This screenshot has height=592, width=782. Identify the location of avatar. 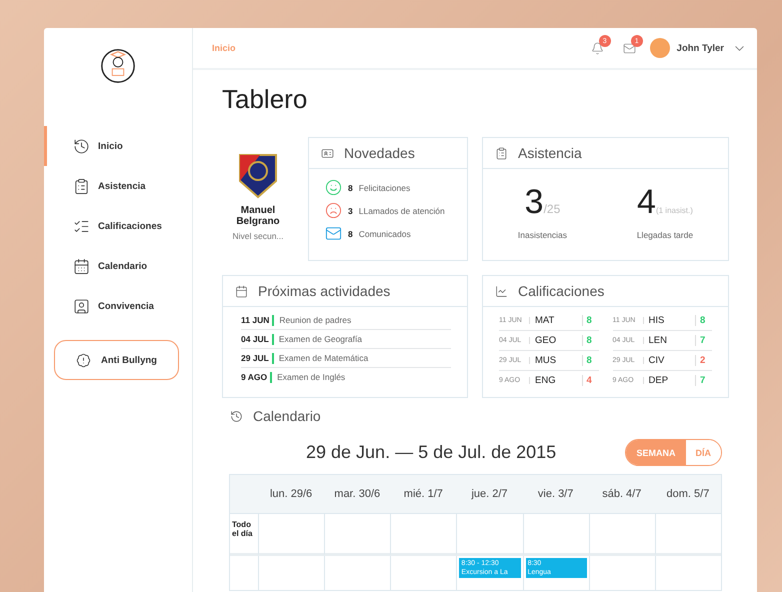
(659, 48).